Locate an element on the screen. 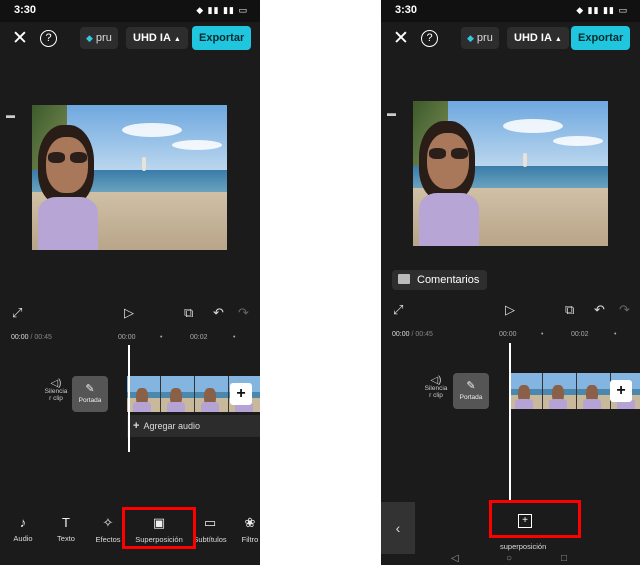 The width and height of the screenshot is (640, 565). nav-recents-icon: □ is located at coordinates (564, 558).